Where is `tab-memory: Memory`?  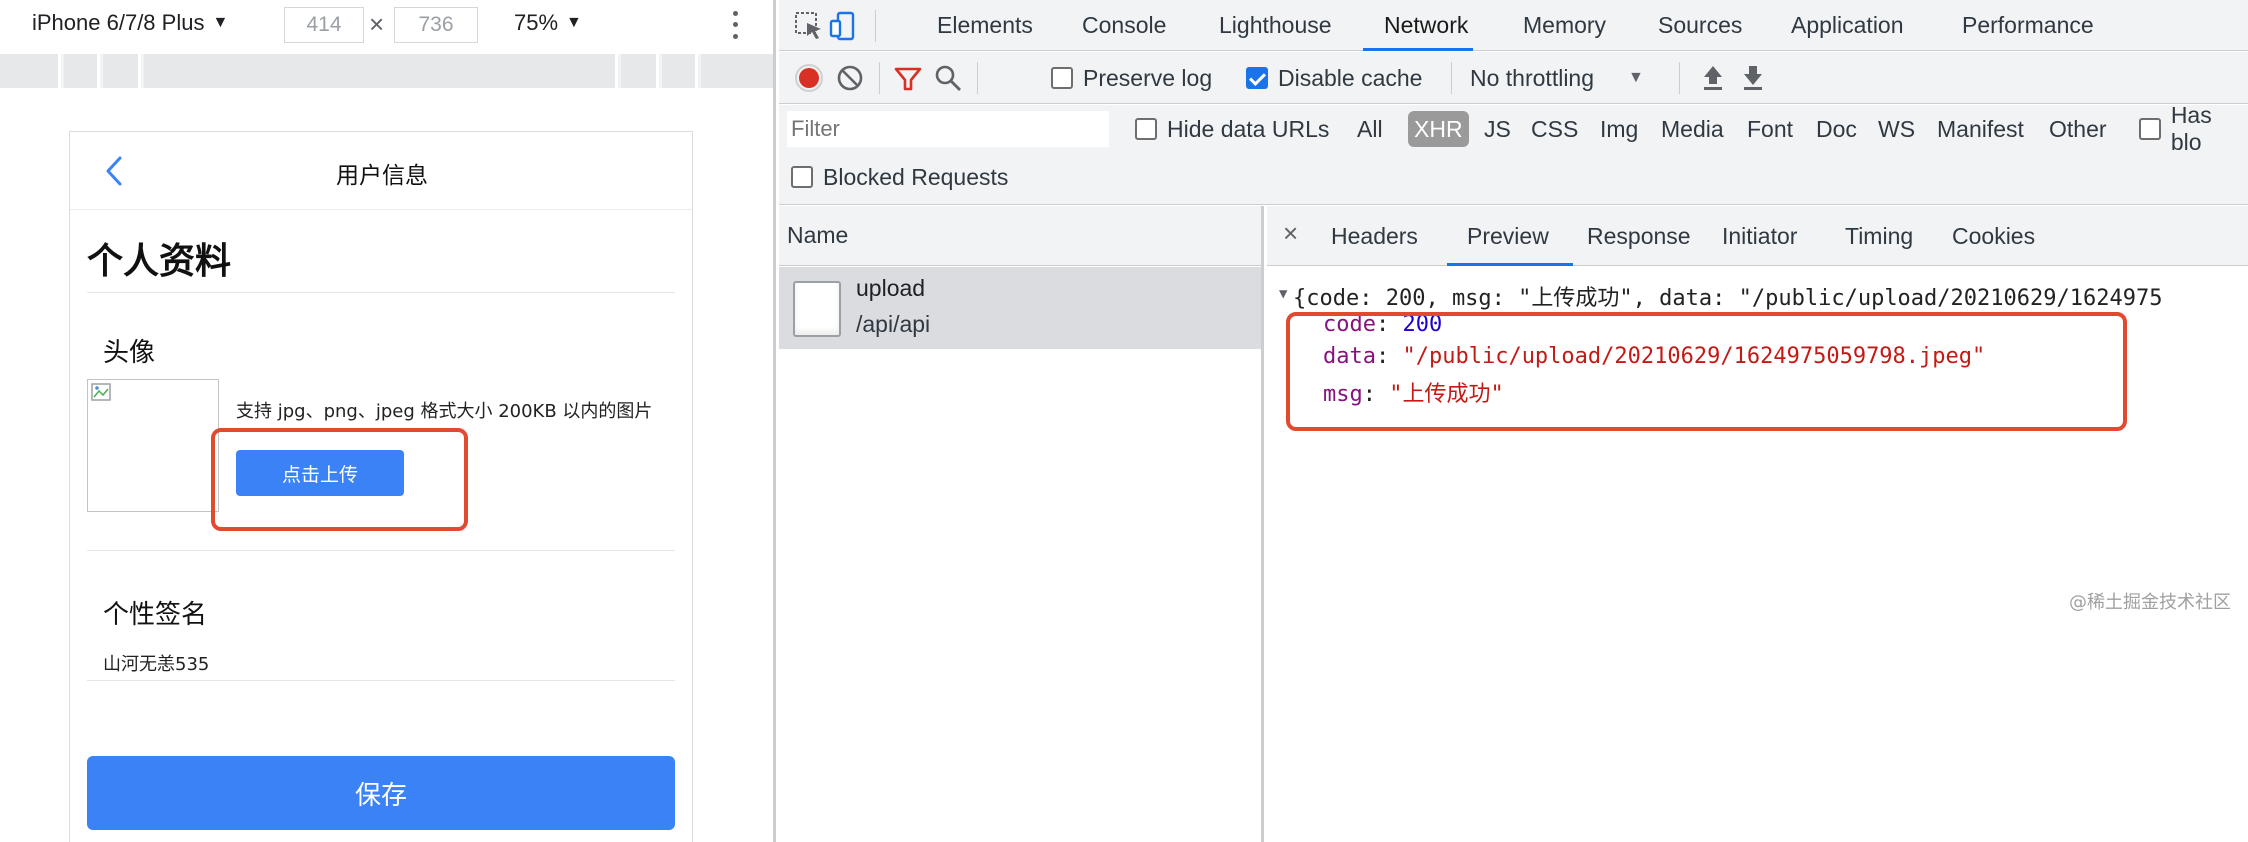
tab-memory: Memory is located at coordinates (1564, 25).